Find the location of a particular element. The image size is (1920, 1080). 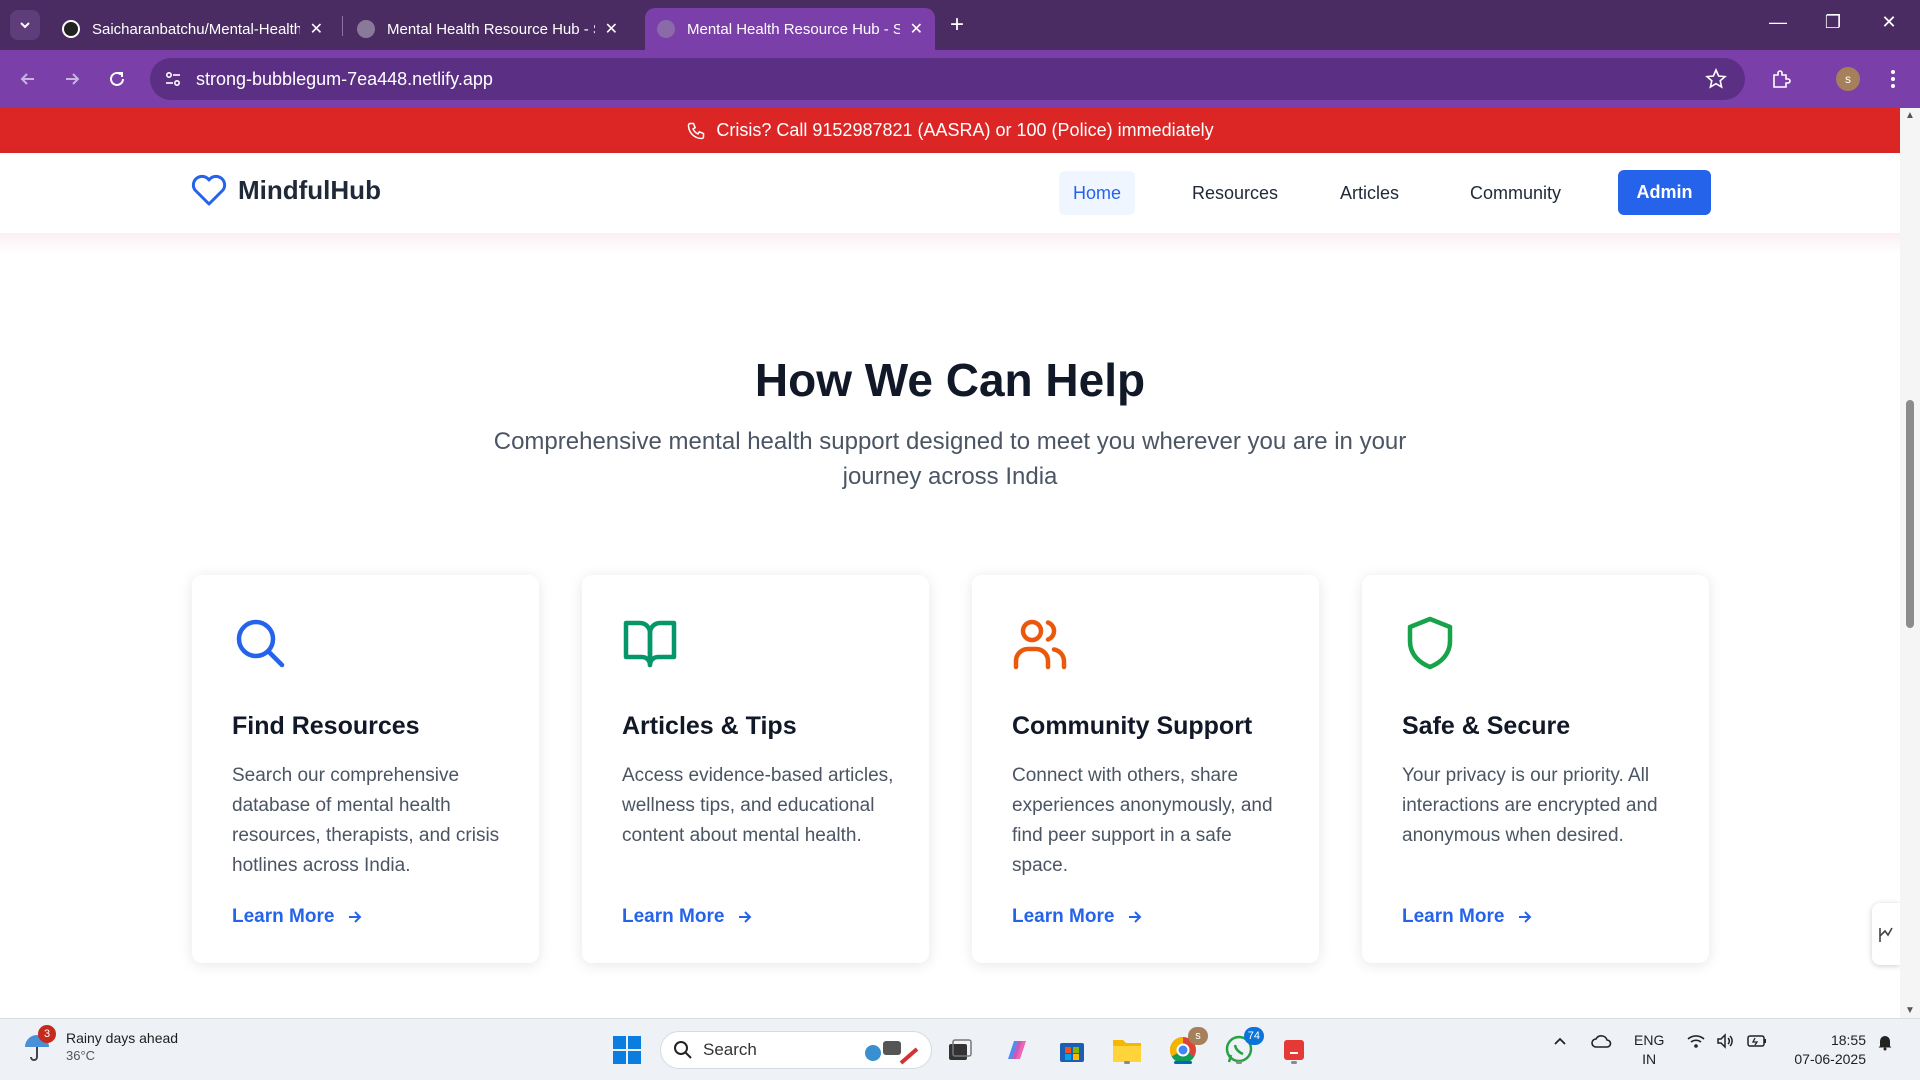

address-bar: strong-bubblegum-7ea448.netlify.app is located at coordinates (947, 79).